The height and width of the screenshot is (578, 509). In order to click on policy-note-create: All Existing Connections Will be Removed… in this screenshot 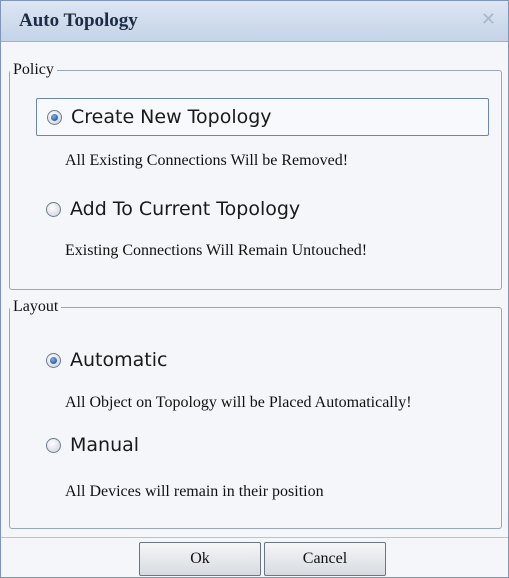, I will do `click(207, 160)`.